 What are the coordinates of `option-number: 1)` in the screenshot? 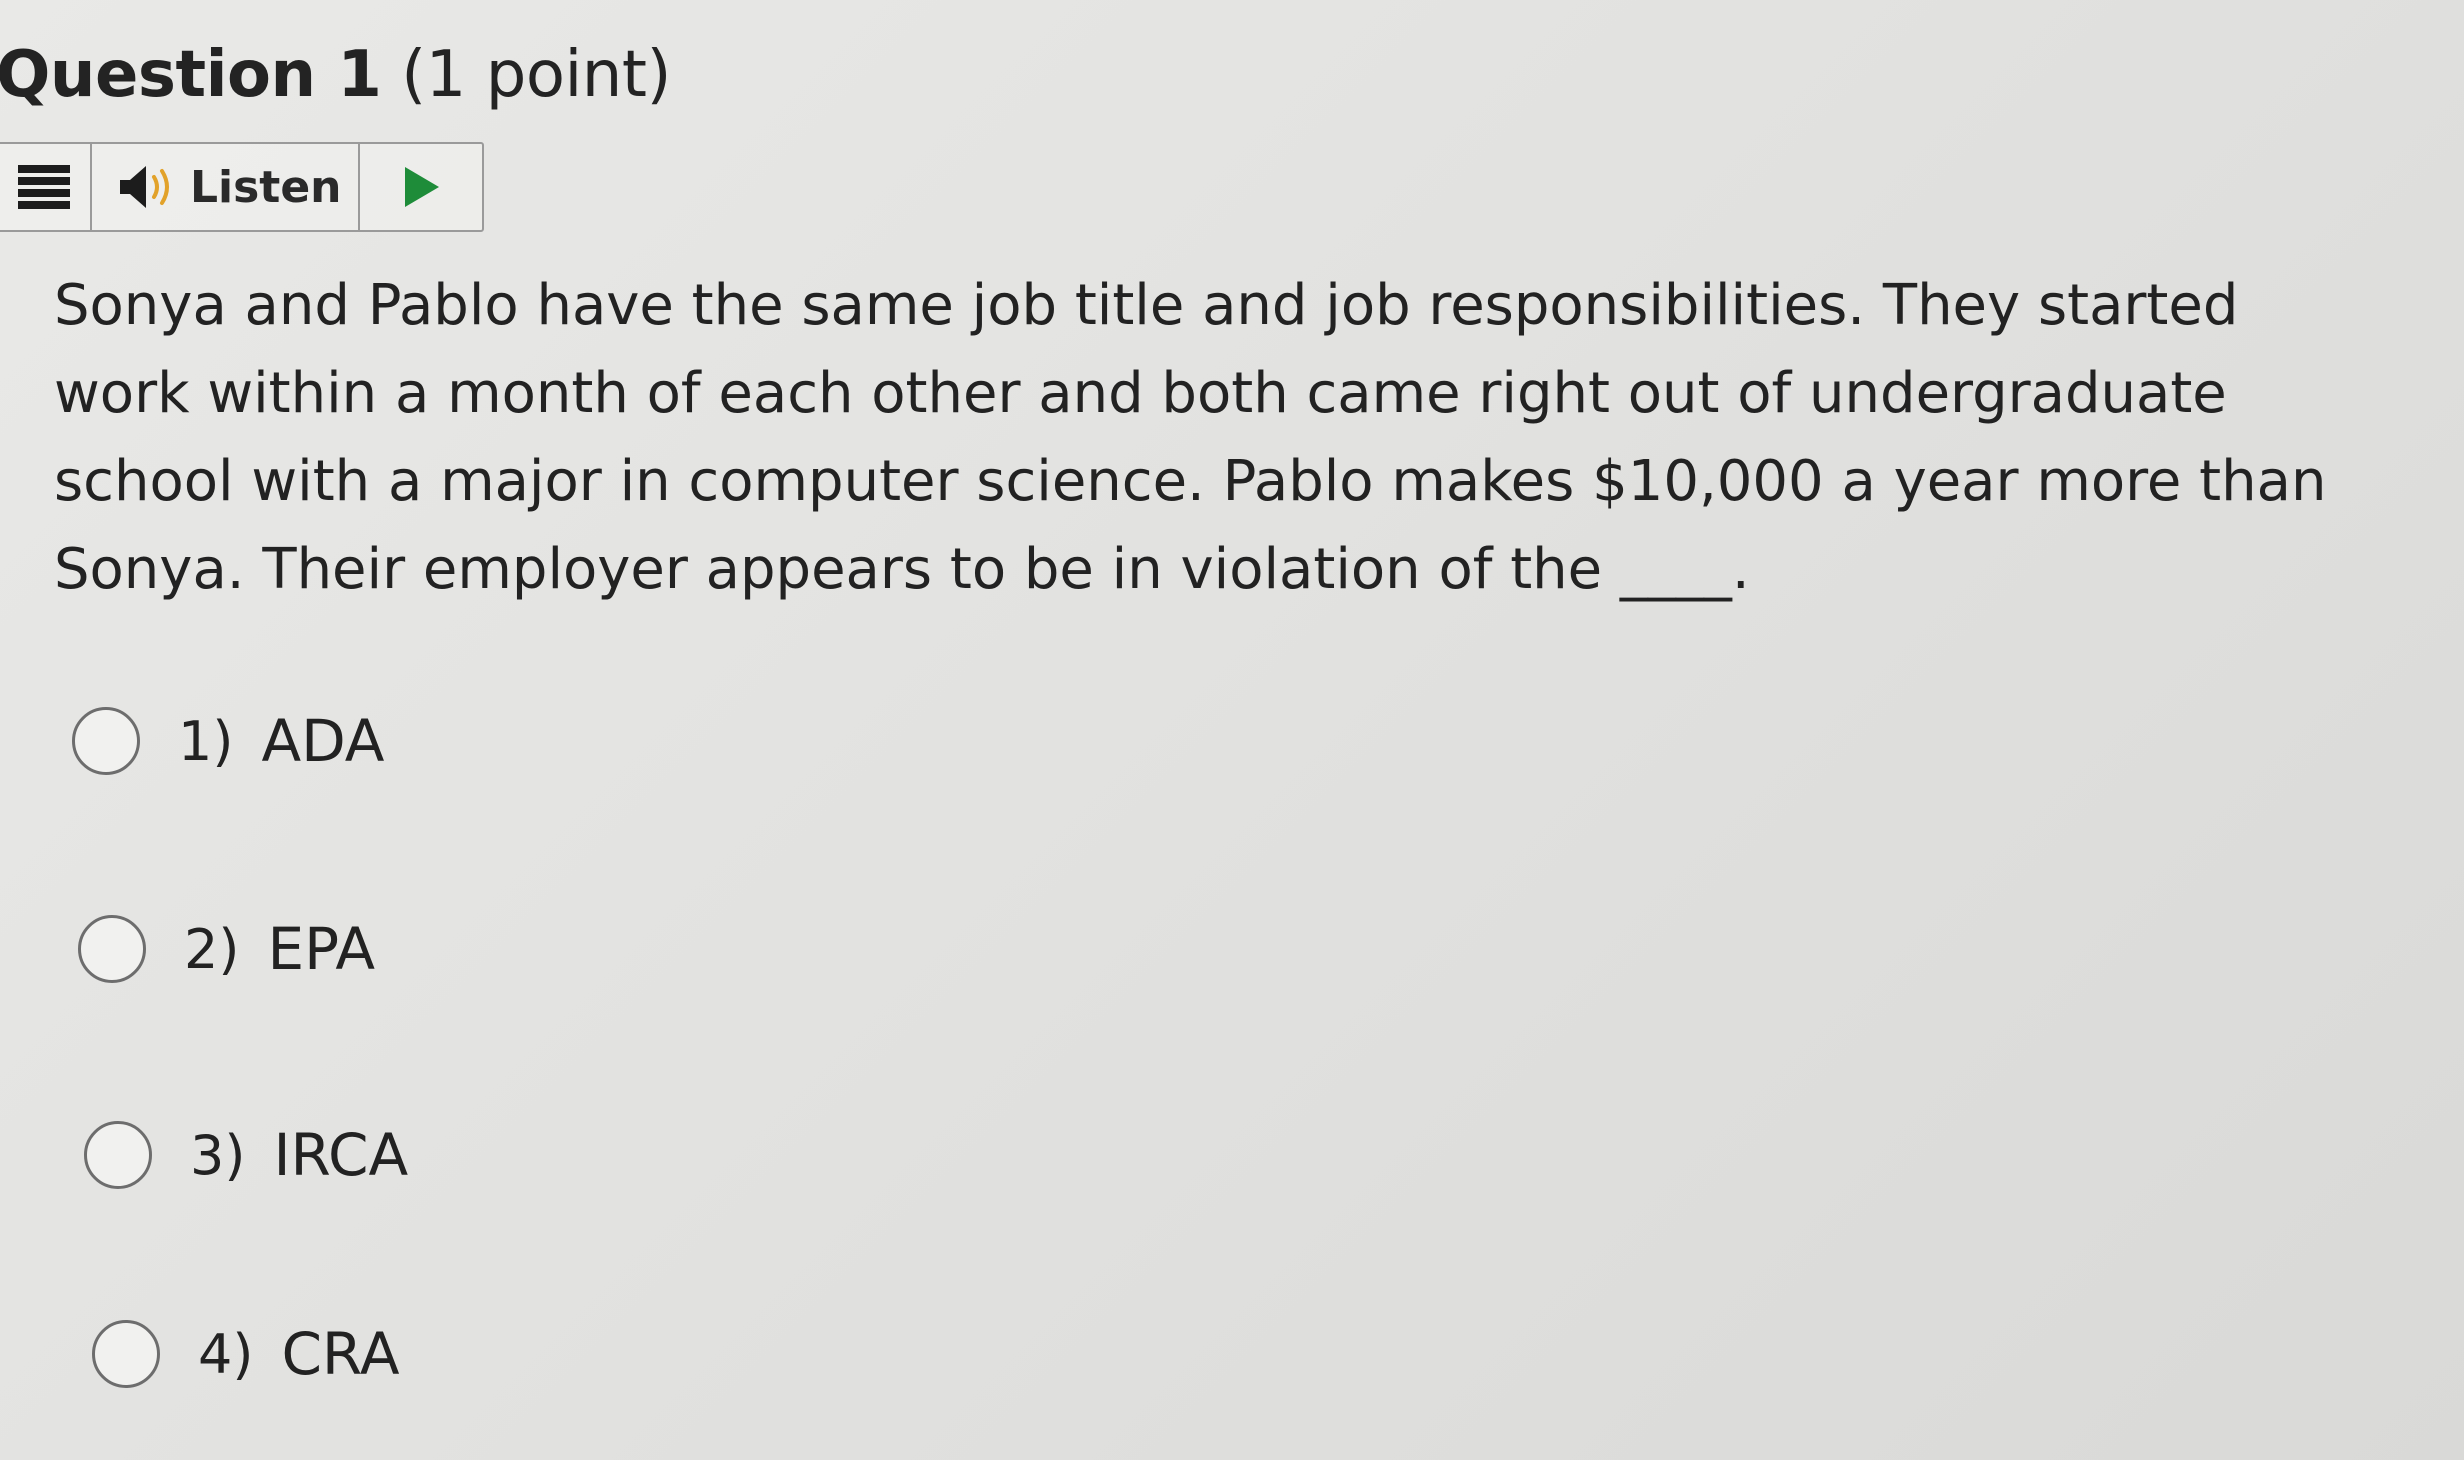 It's located at (206, 741).